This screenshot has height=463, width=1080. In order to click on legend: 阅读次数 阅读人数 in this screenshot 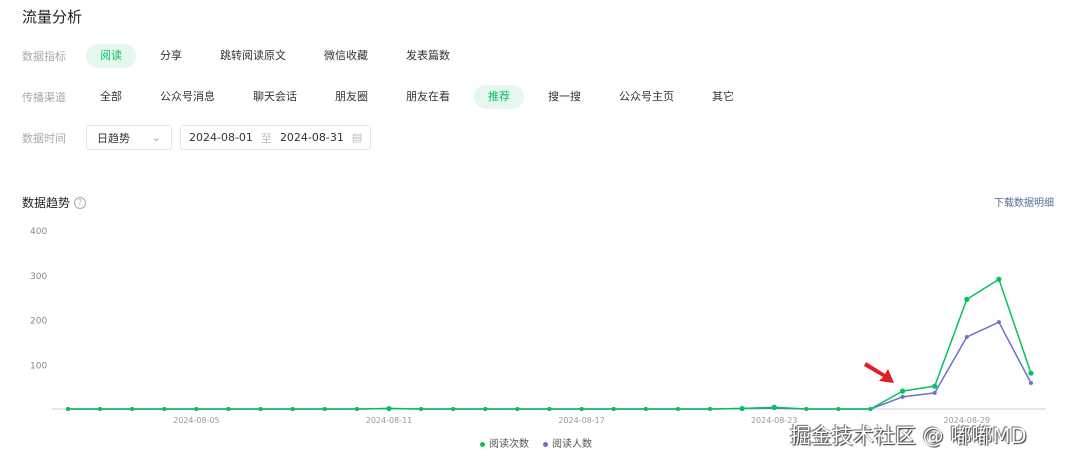, I will do `click(536, 442)`.